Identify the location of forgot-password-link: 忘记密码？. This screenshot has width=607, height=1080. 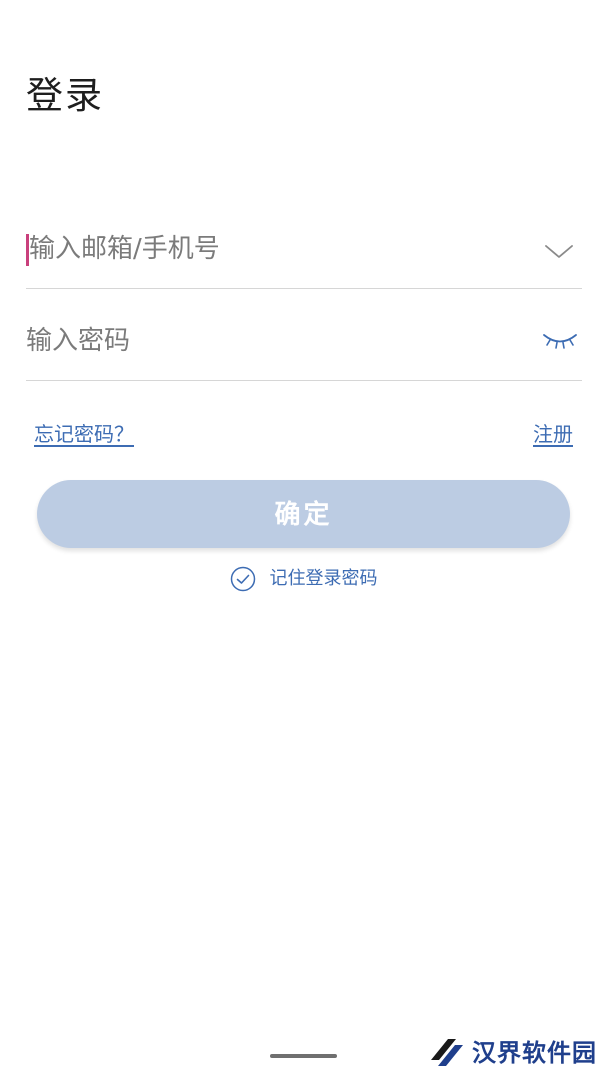
(84, 434).